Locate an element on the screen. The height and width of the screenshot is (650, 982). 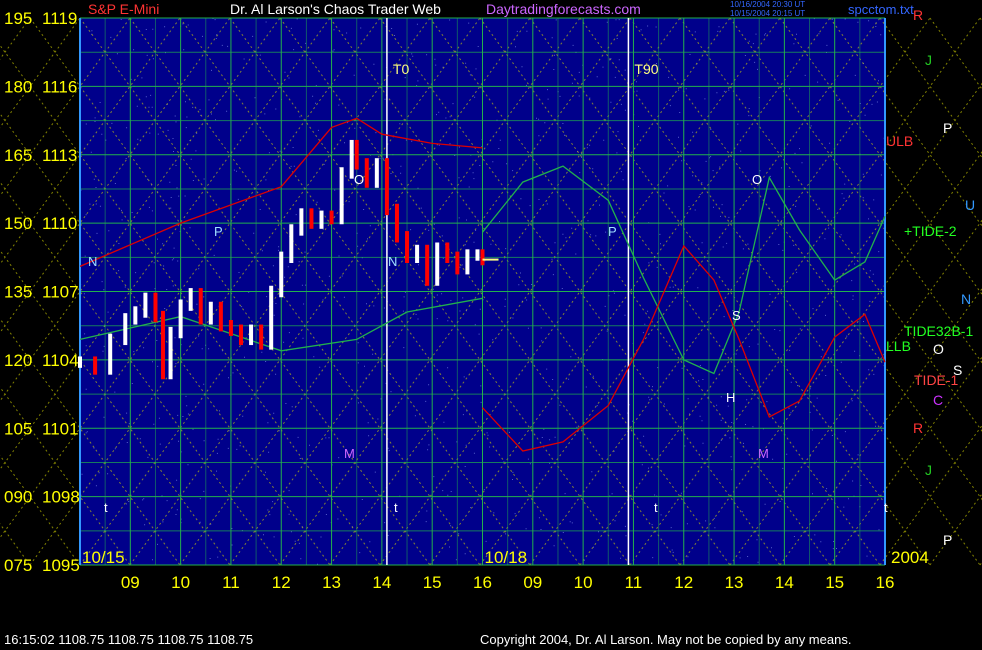
y-price-label: 1116 is located at coordinates (59, 86).